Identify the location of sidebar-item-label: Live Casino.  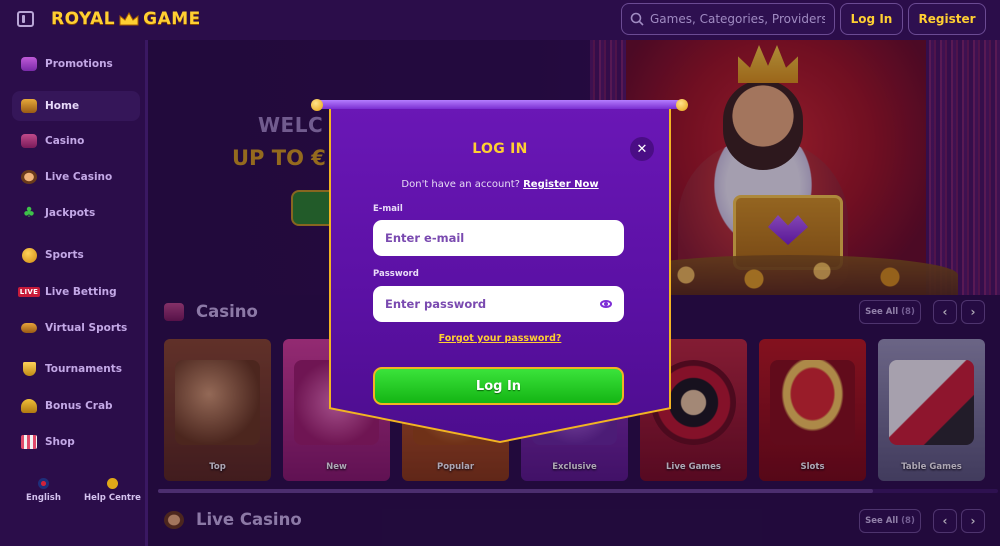
(79, 177).